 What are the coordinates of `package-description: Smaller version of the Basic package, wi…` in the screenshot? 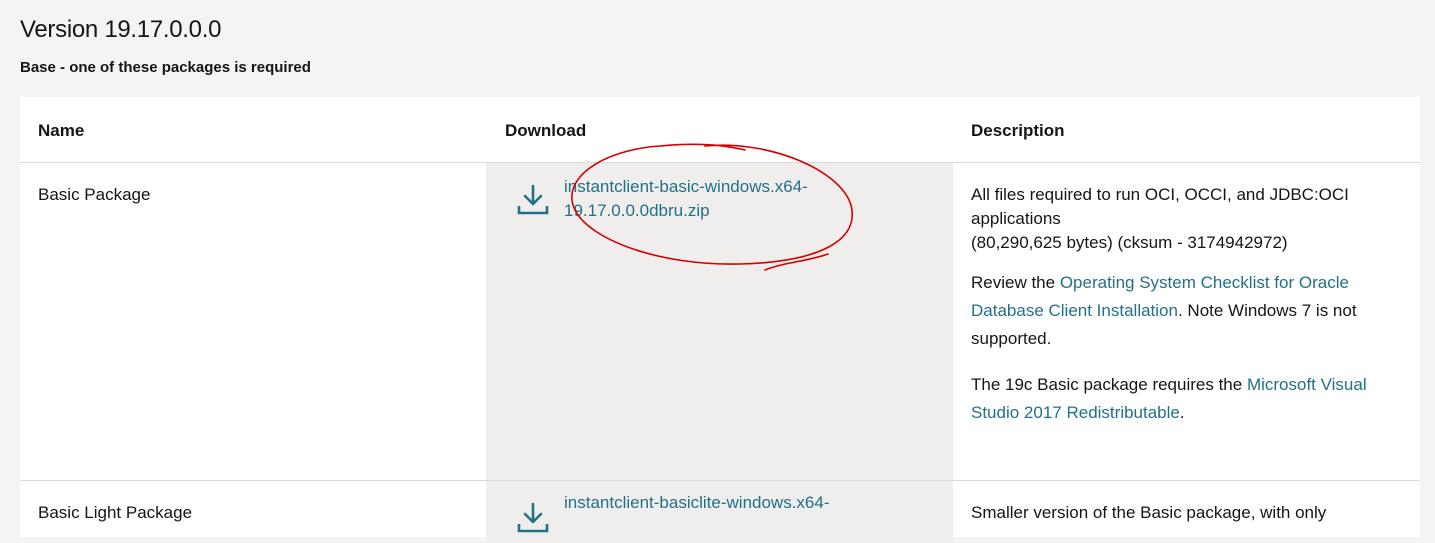 It's located at (1149, 512).